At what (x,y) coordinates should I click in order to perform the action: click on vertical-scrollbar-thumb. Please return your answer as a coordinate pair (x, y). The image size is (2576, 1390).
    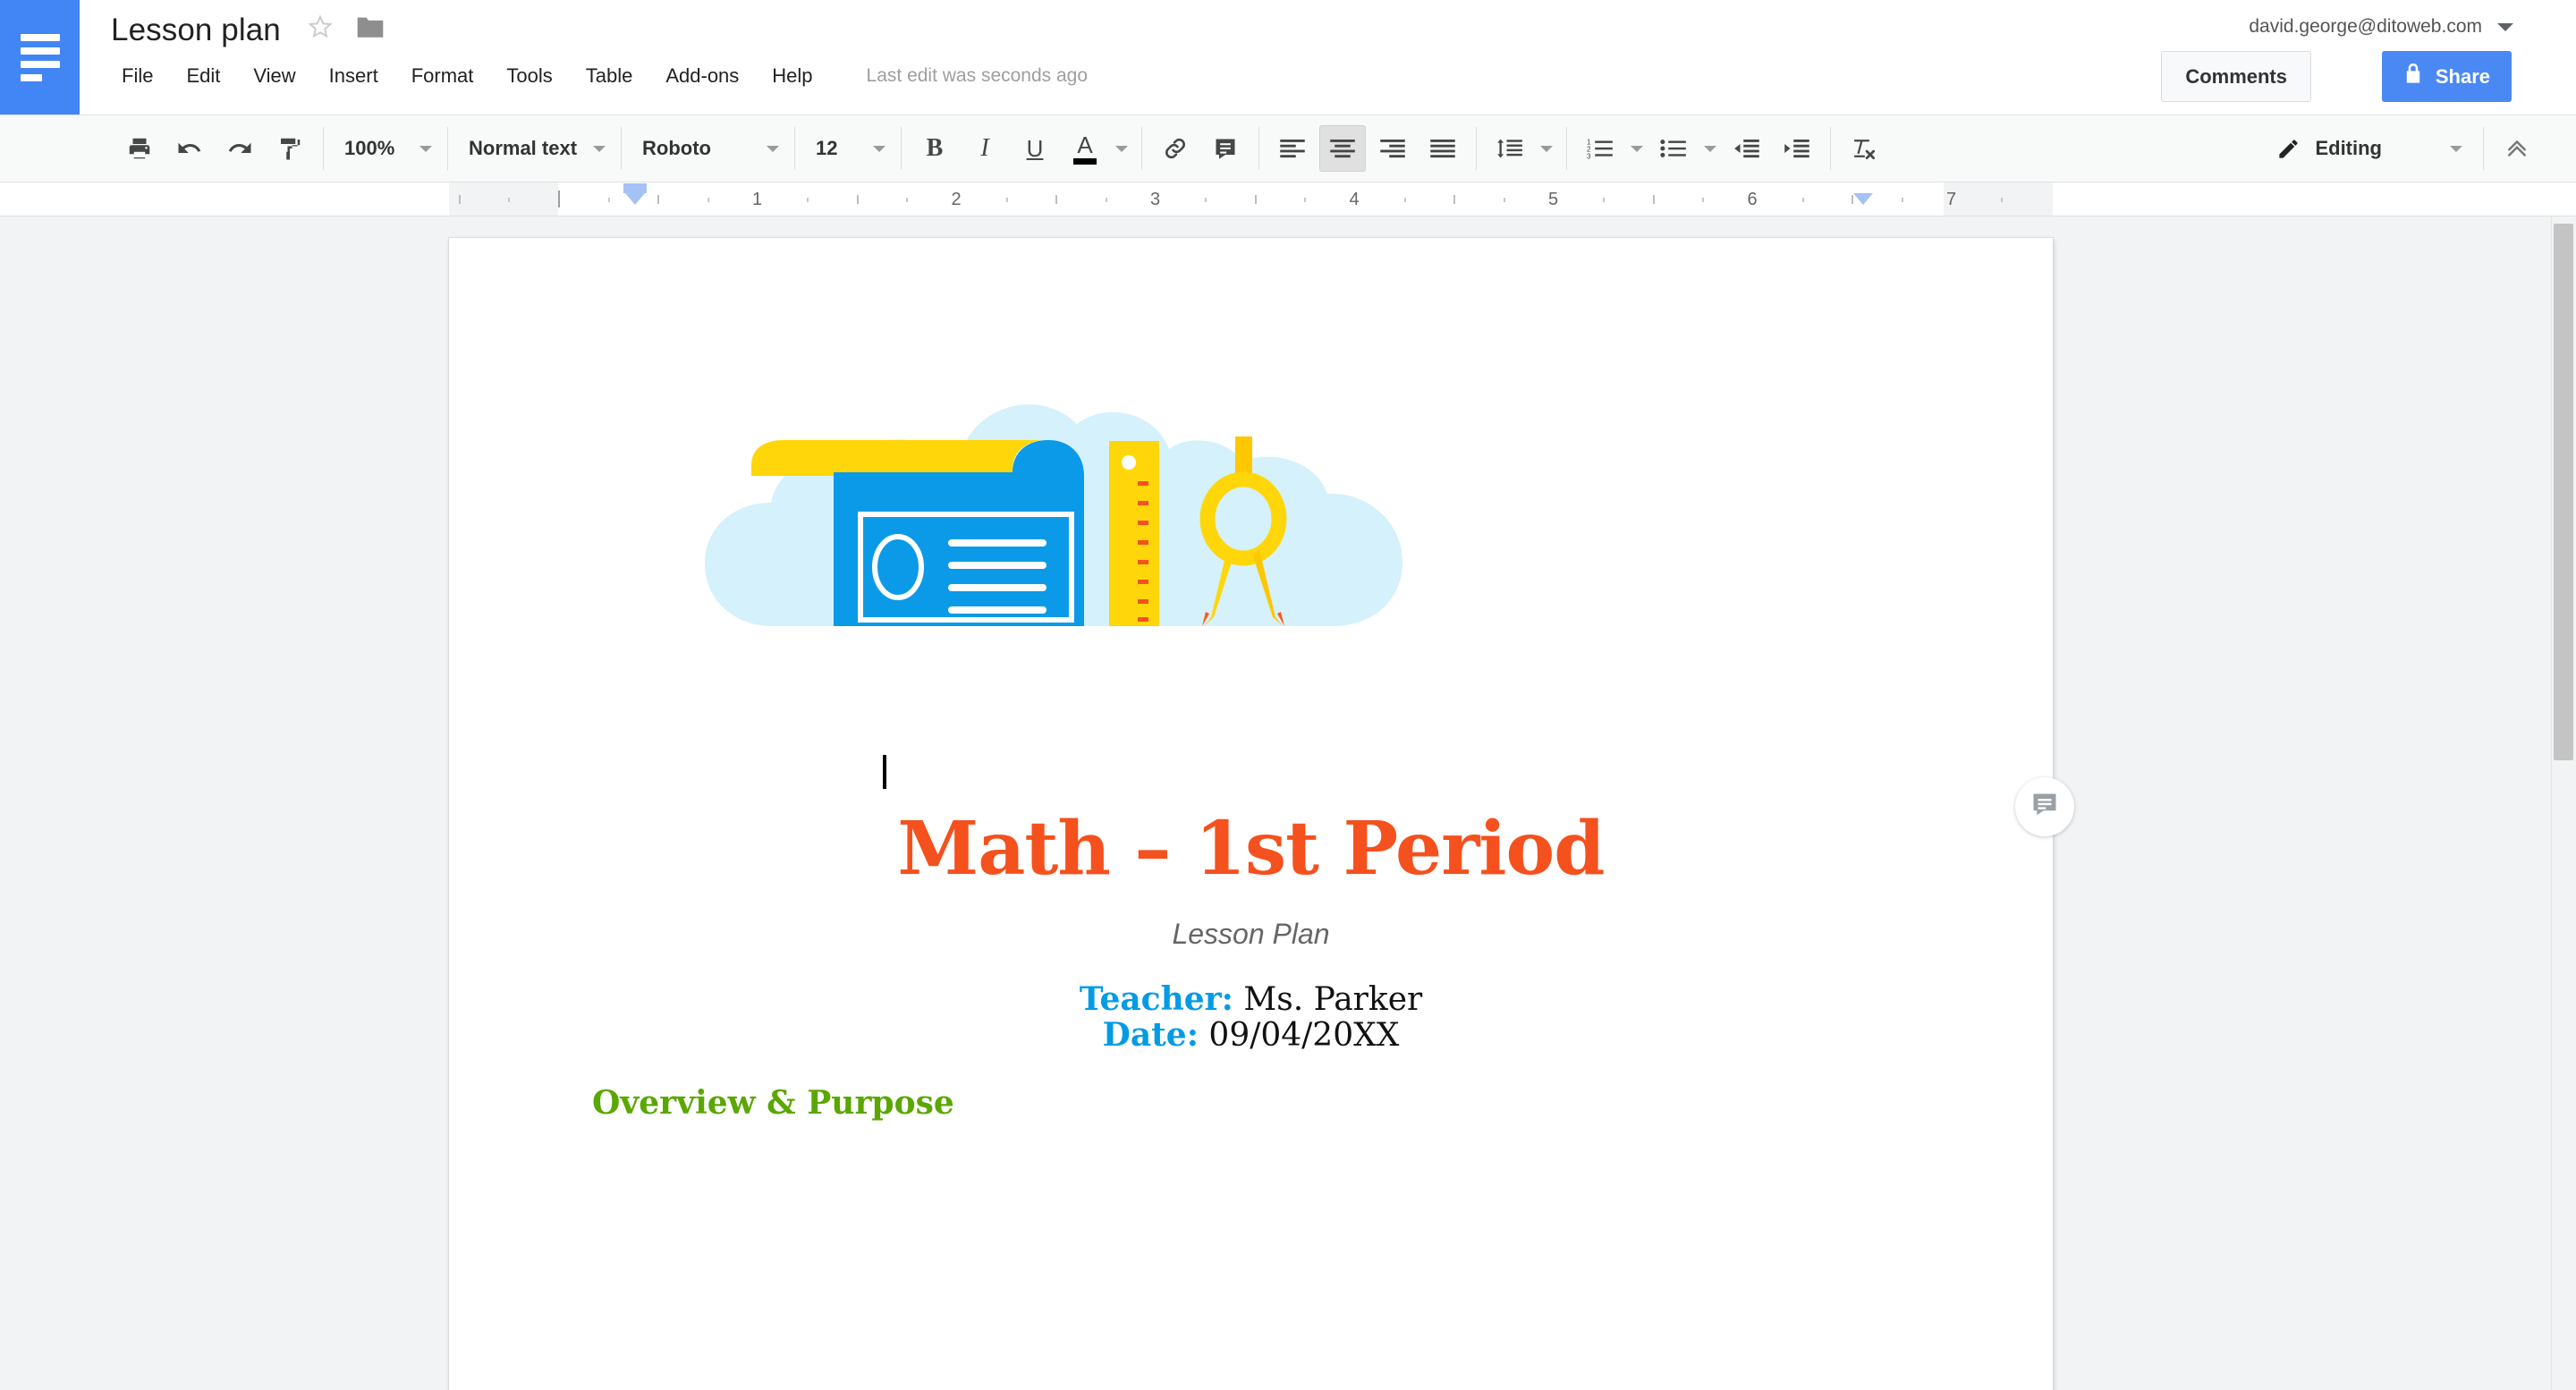
    Looking at the image, I should click on (2563, 492).